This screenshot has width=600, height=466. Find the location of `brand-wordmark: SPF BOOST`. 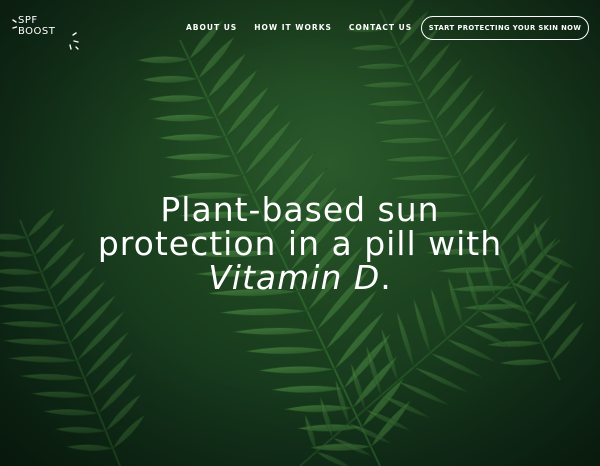

brand-wordmark: SPF BOOST is located at coordinates (36, 26).